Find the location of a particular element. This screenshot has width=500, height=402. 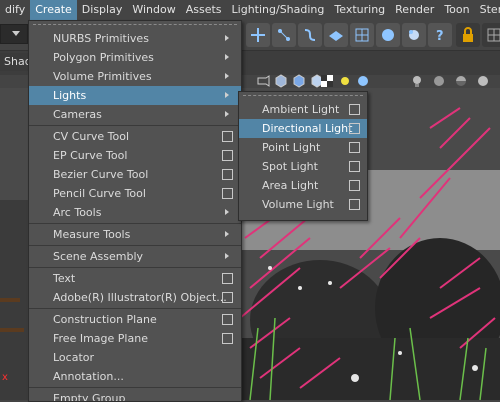

menu-item-label: Locator is located at coordinates (74, 357).